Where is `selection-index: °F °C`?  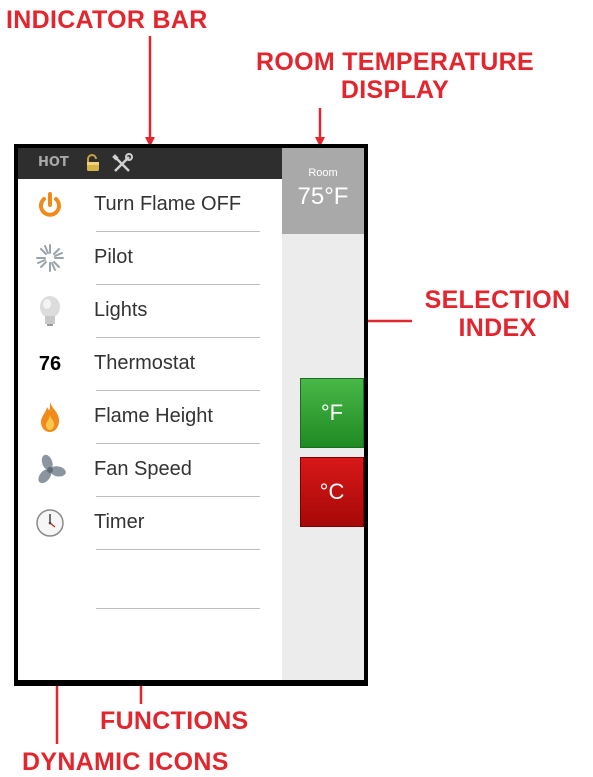
selection-index: °F °C is located at coordinates (323, 457).